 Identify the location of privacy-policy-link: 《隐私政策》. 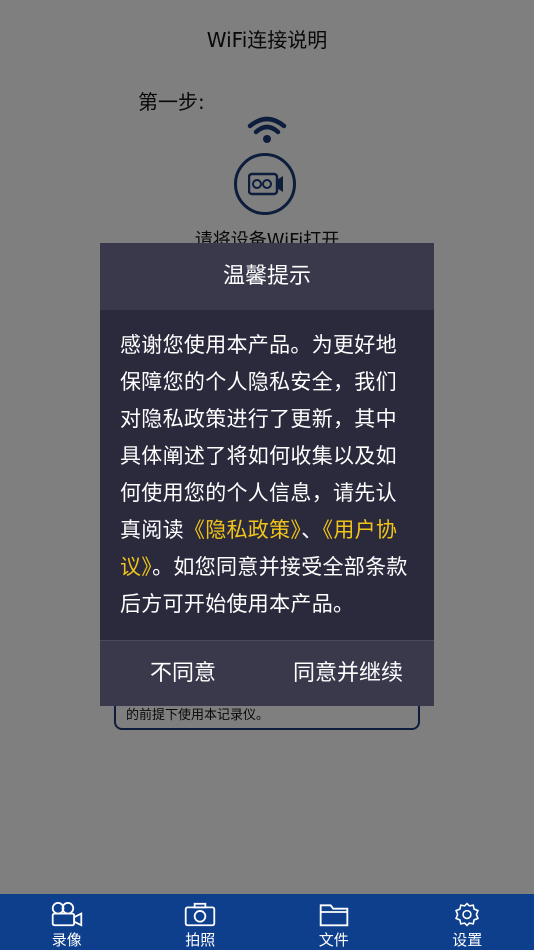
(242, 530).